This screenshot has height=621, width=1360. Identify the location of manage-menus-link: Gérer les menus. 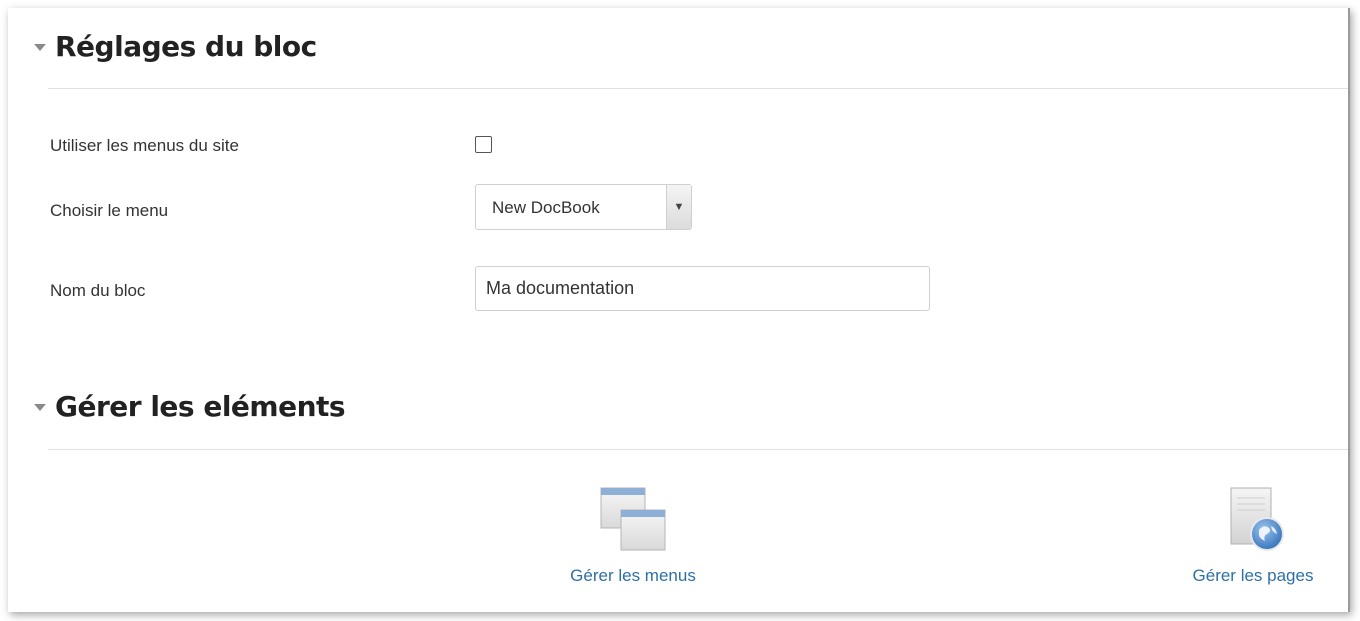
(633, 536).